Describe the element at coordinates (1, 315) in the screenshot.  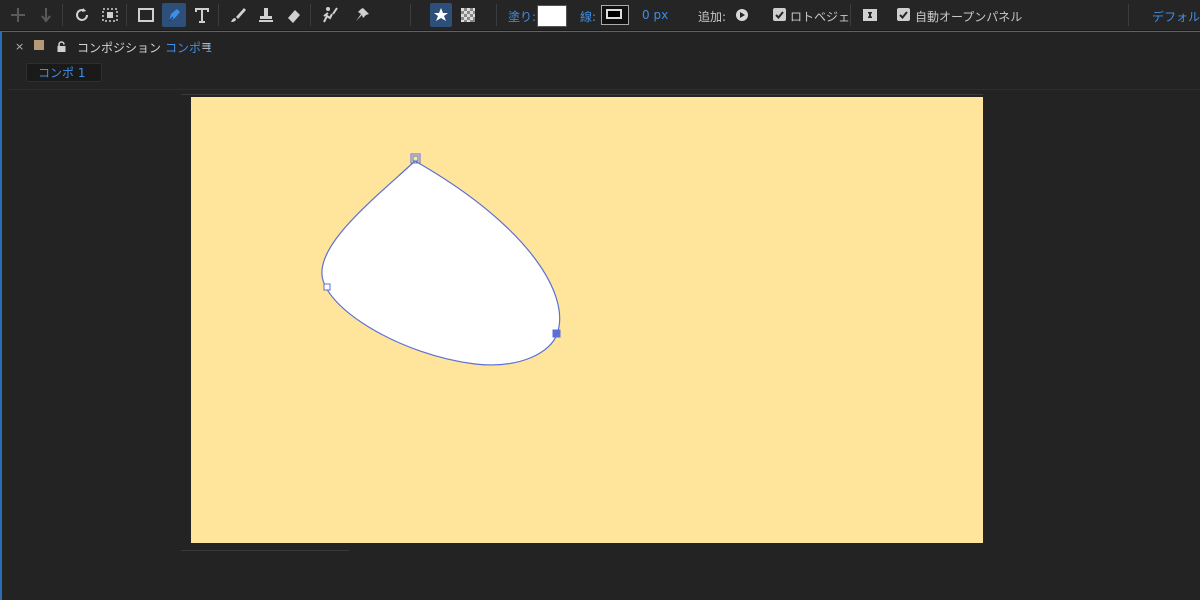
I see `panel-focus-border-left` at that location.